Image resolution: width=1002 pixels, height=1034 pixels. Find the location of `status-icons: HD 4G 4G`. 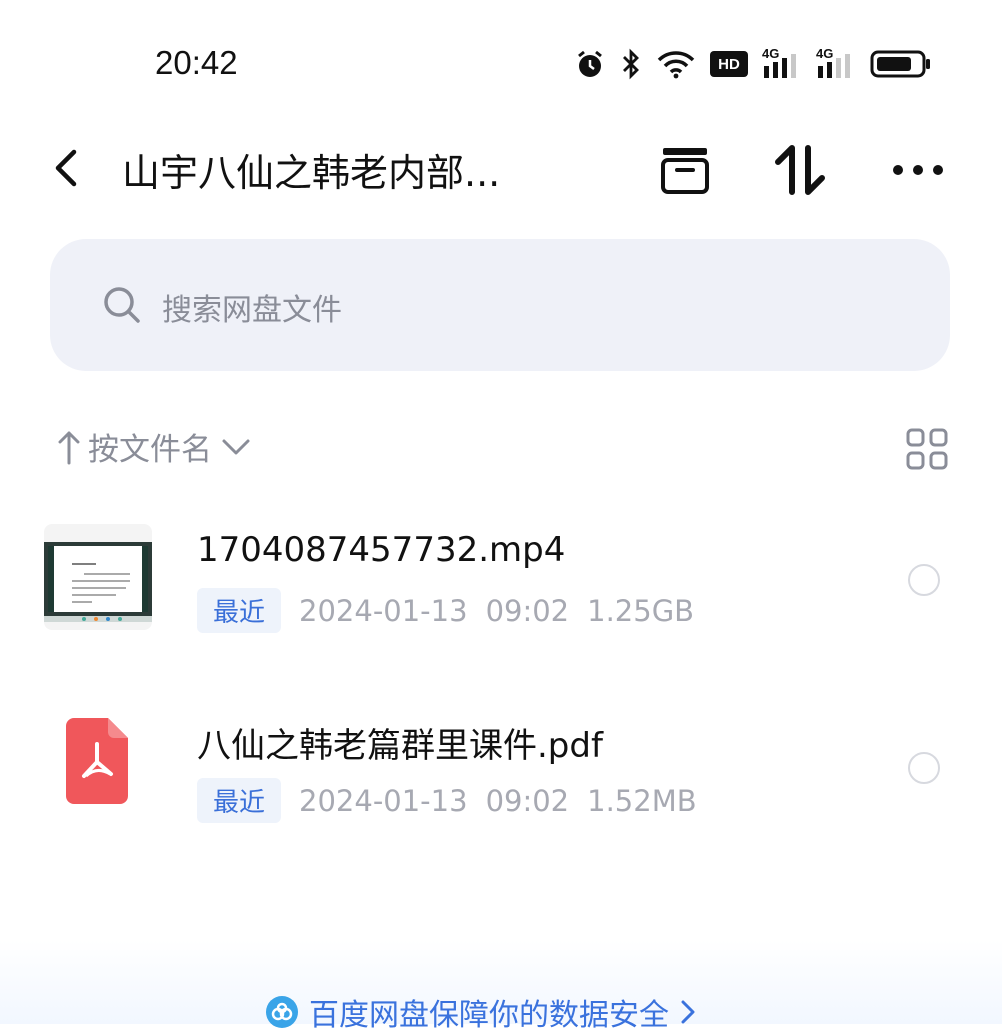

status-icons: HD 4G 4G is located at coordinates (753, 64).